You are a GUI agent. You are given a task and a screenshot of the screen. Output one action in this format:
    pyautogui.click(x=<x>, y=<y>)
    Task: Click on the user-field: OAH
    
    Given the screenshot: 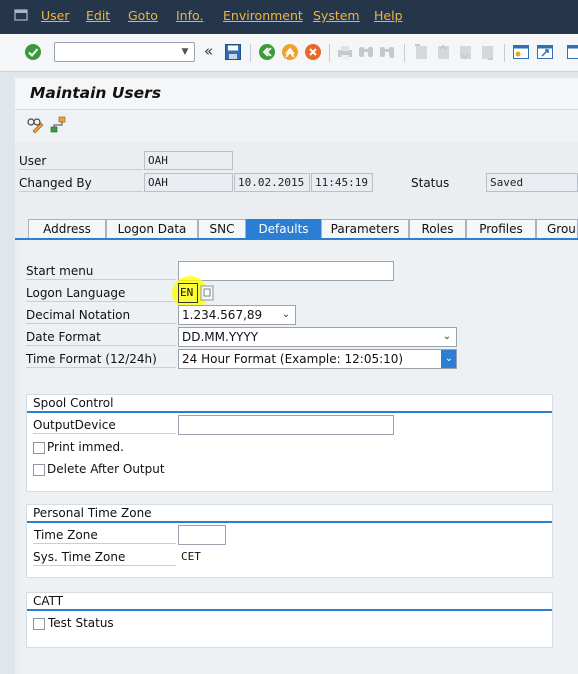 What is the action you would take?
    pyautogui.click(x=188, y=160)
    